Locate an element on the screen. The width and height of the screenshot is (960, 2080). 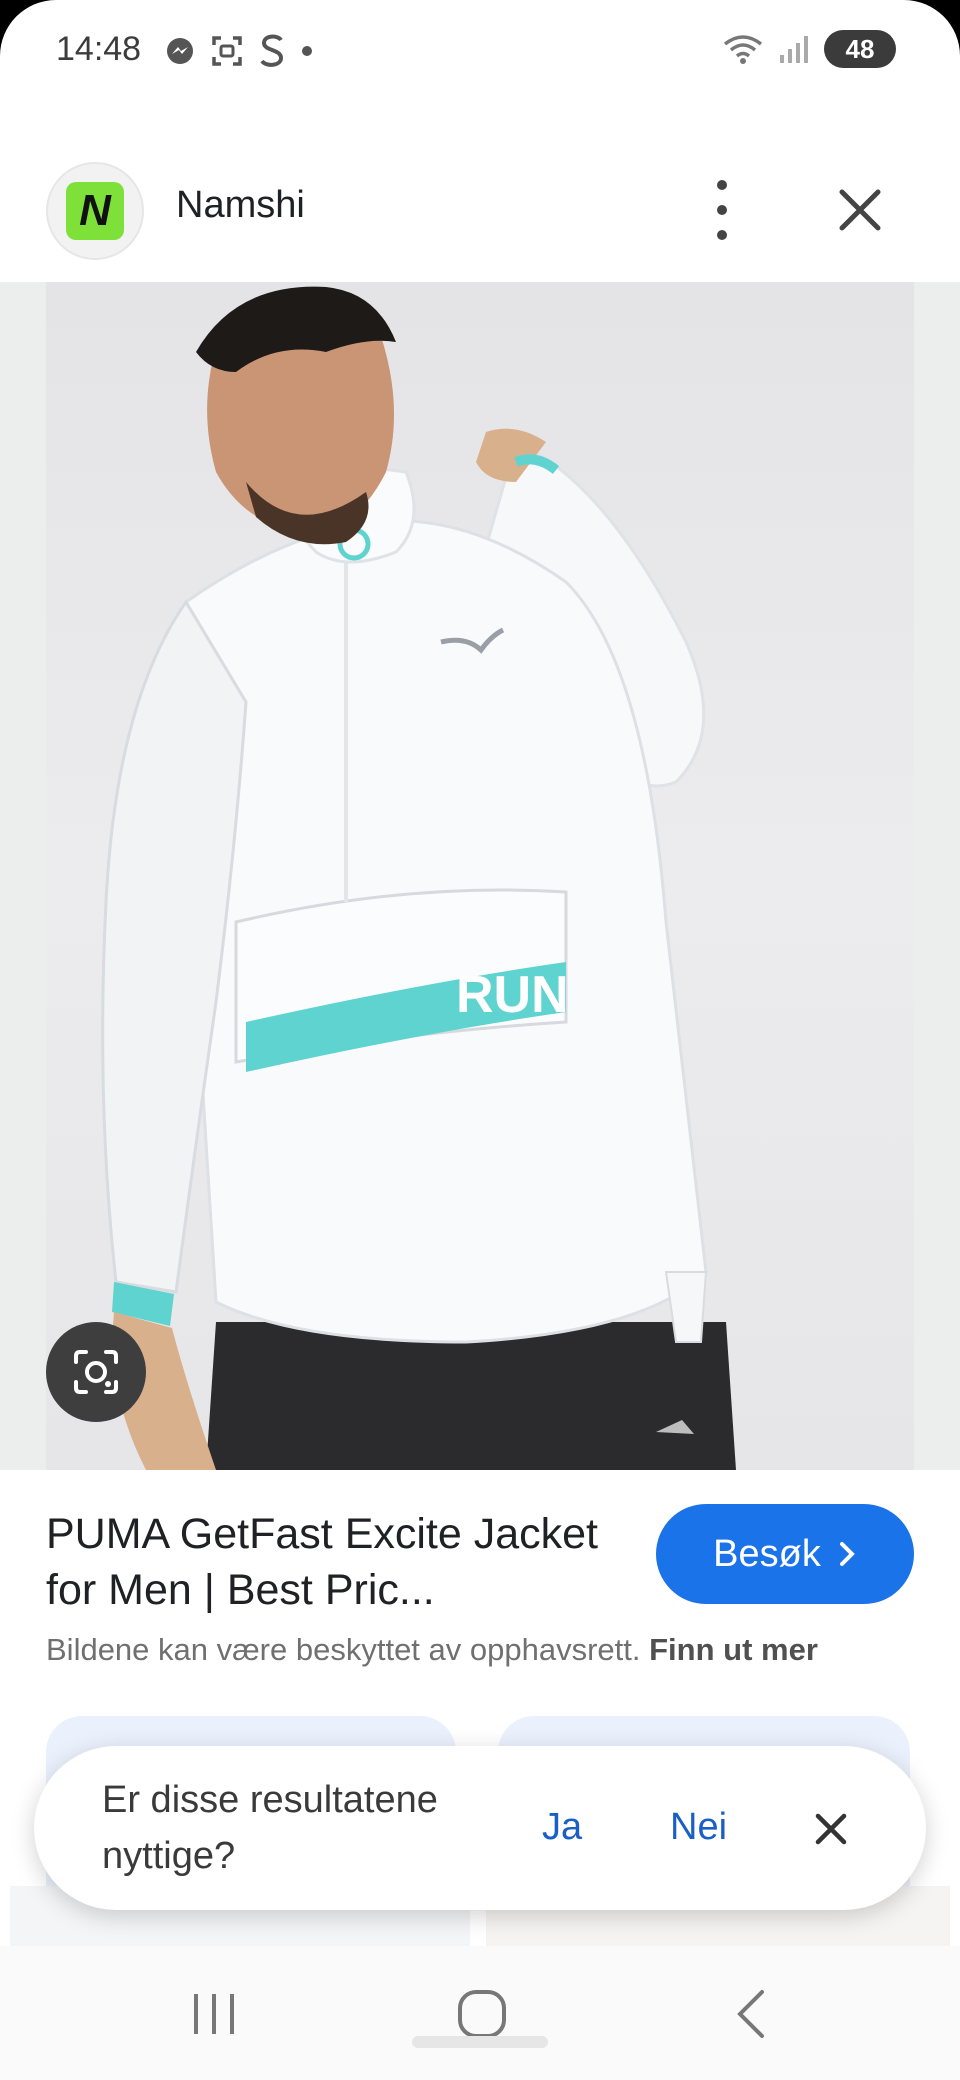
recents-icon is located at coordinates (214, 2014).